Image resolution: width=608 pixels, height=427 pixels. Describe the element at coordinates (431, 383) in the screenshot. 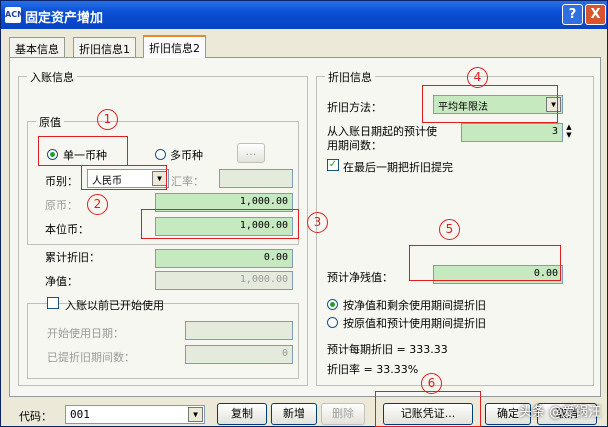

I see `annotation-badge-6: 6` at that location.